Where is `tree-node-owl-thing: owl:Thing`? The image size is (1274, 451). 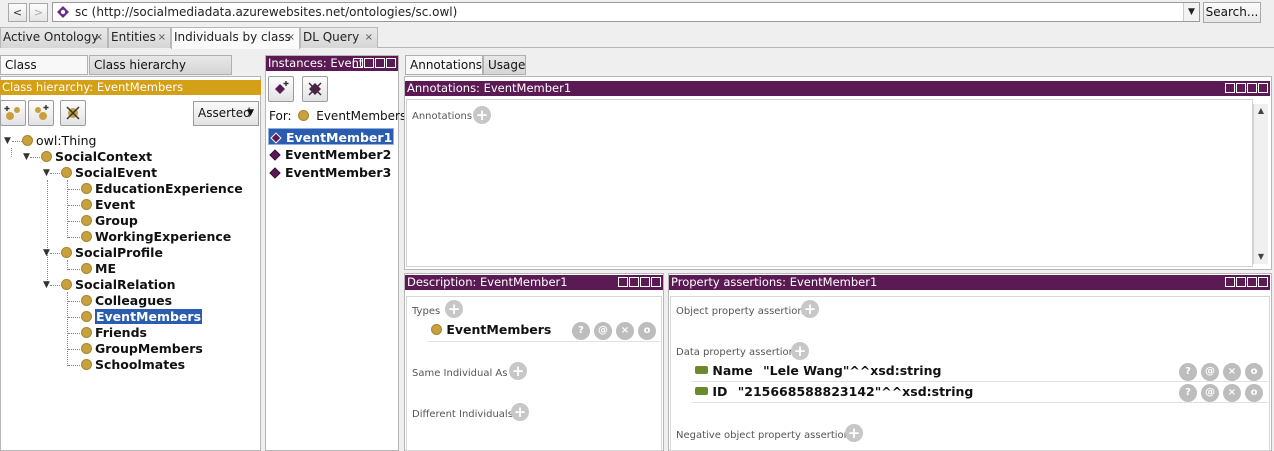 tree-node-owl-thing: owl:Thing is located at coordinates (59, 141).